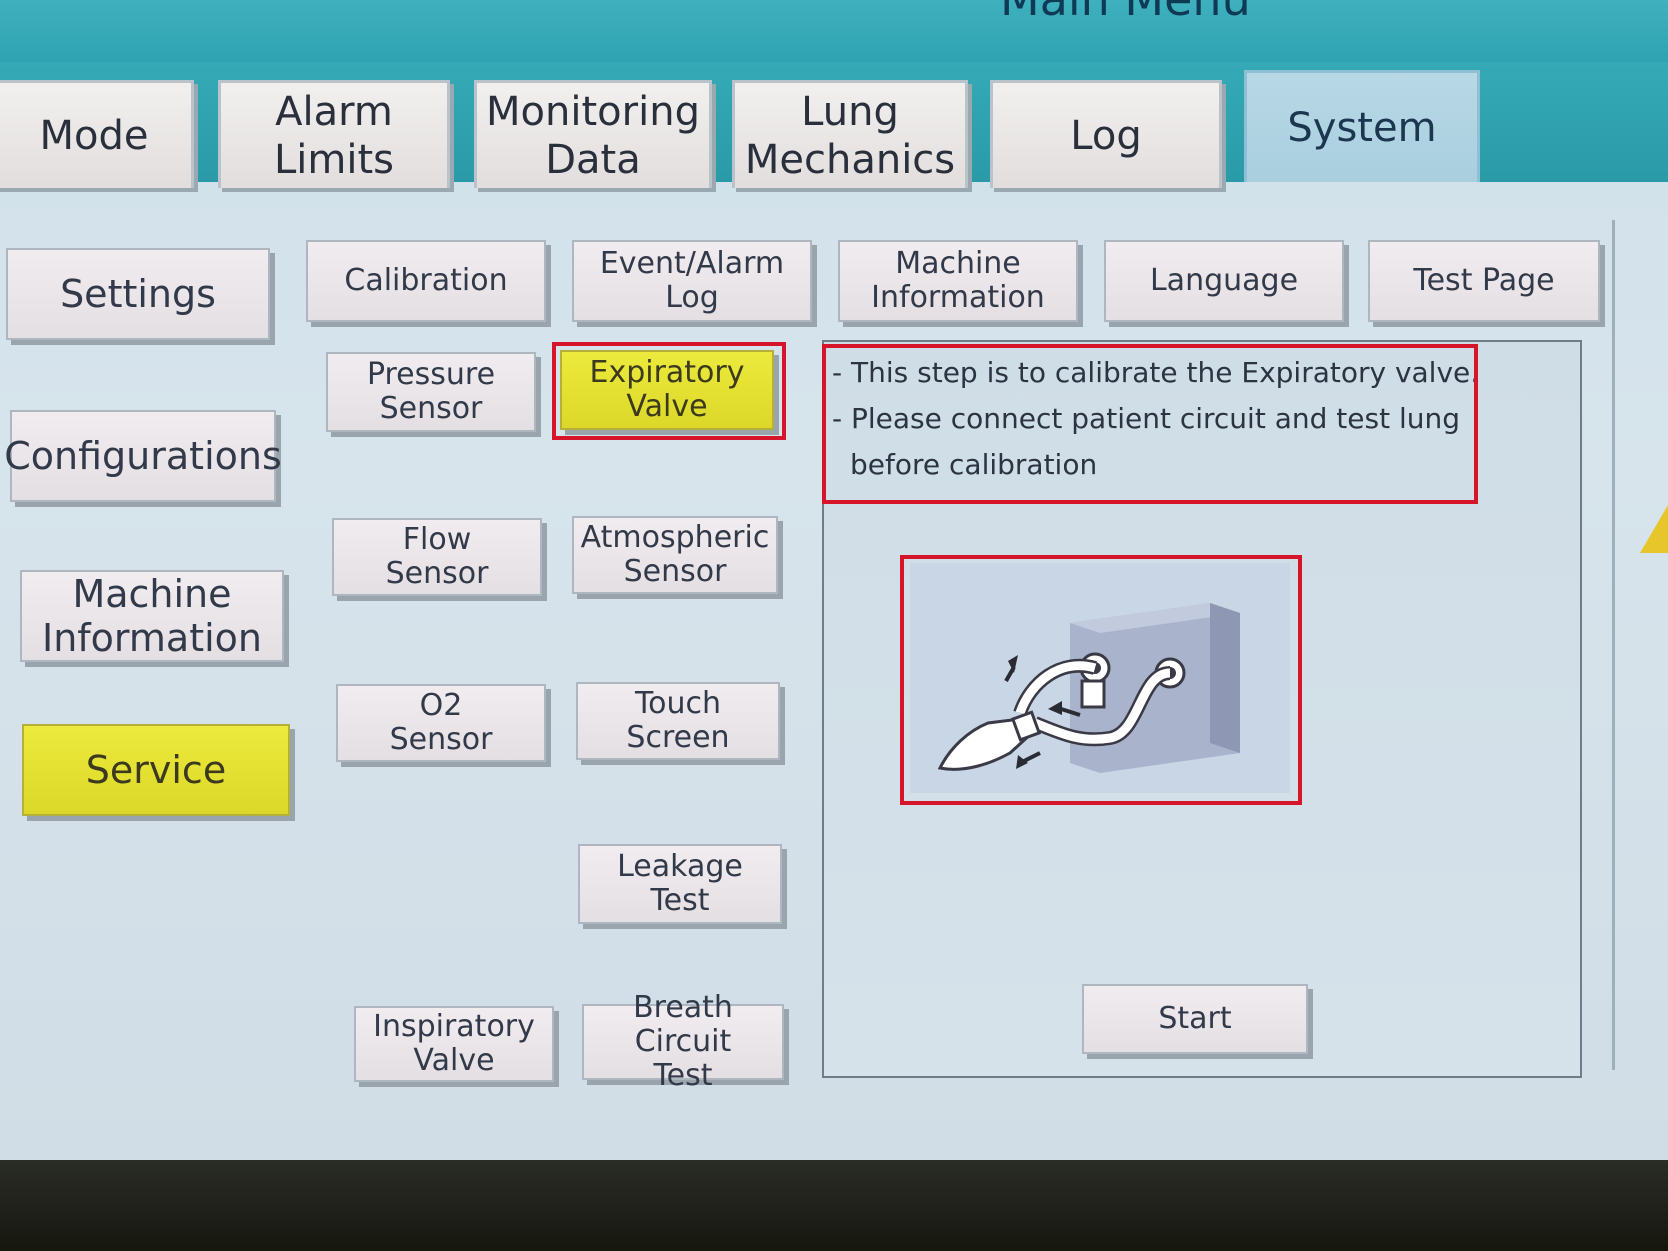 This screenshot has height=1251, width=1668. Describe the element at coordinates (1640, 645) in the screenshot. I see `right-edge-panel` at that location.